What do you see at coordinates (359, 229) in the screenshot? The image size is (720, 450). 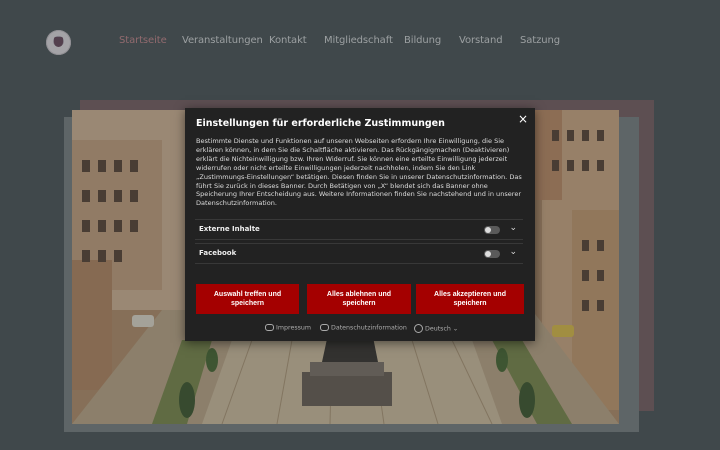 I see `consent-row-externe-inhalte: Externe Inhalte ⌄` at bounding box center [359, 229].